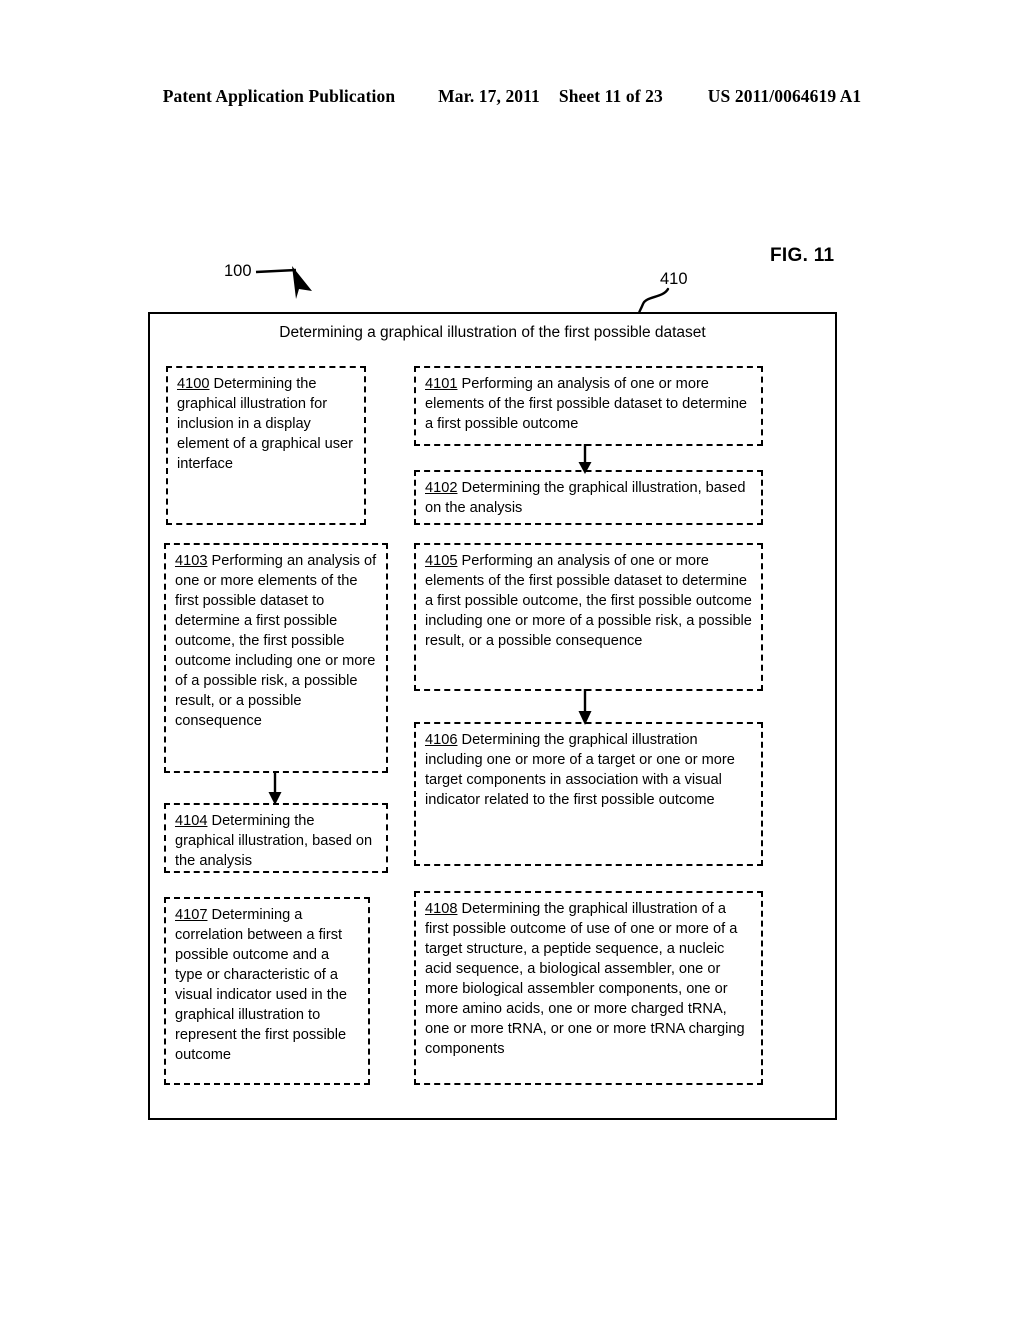 The width and height of the screenshot is (1024, 1320). Describe the element at coordinates (610, 96) in the screenshot. I see `header-sheet-number: Sheet 11 of 23` at that location.